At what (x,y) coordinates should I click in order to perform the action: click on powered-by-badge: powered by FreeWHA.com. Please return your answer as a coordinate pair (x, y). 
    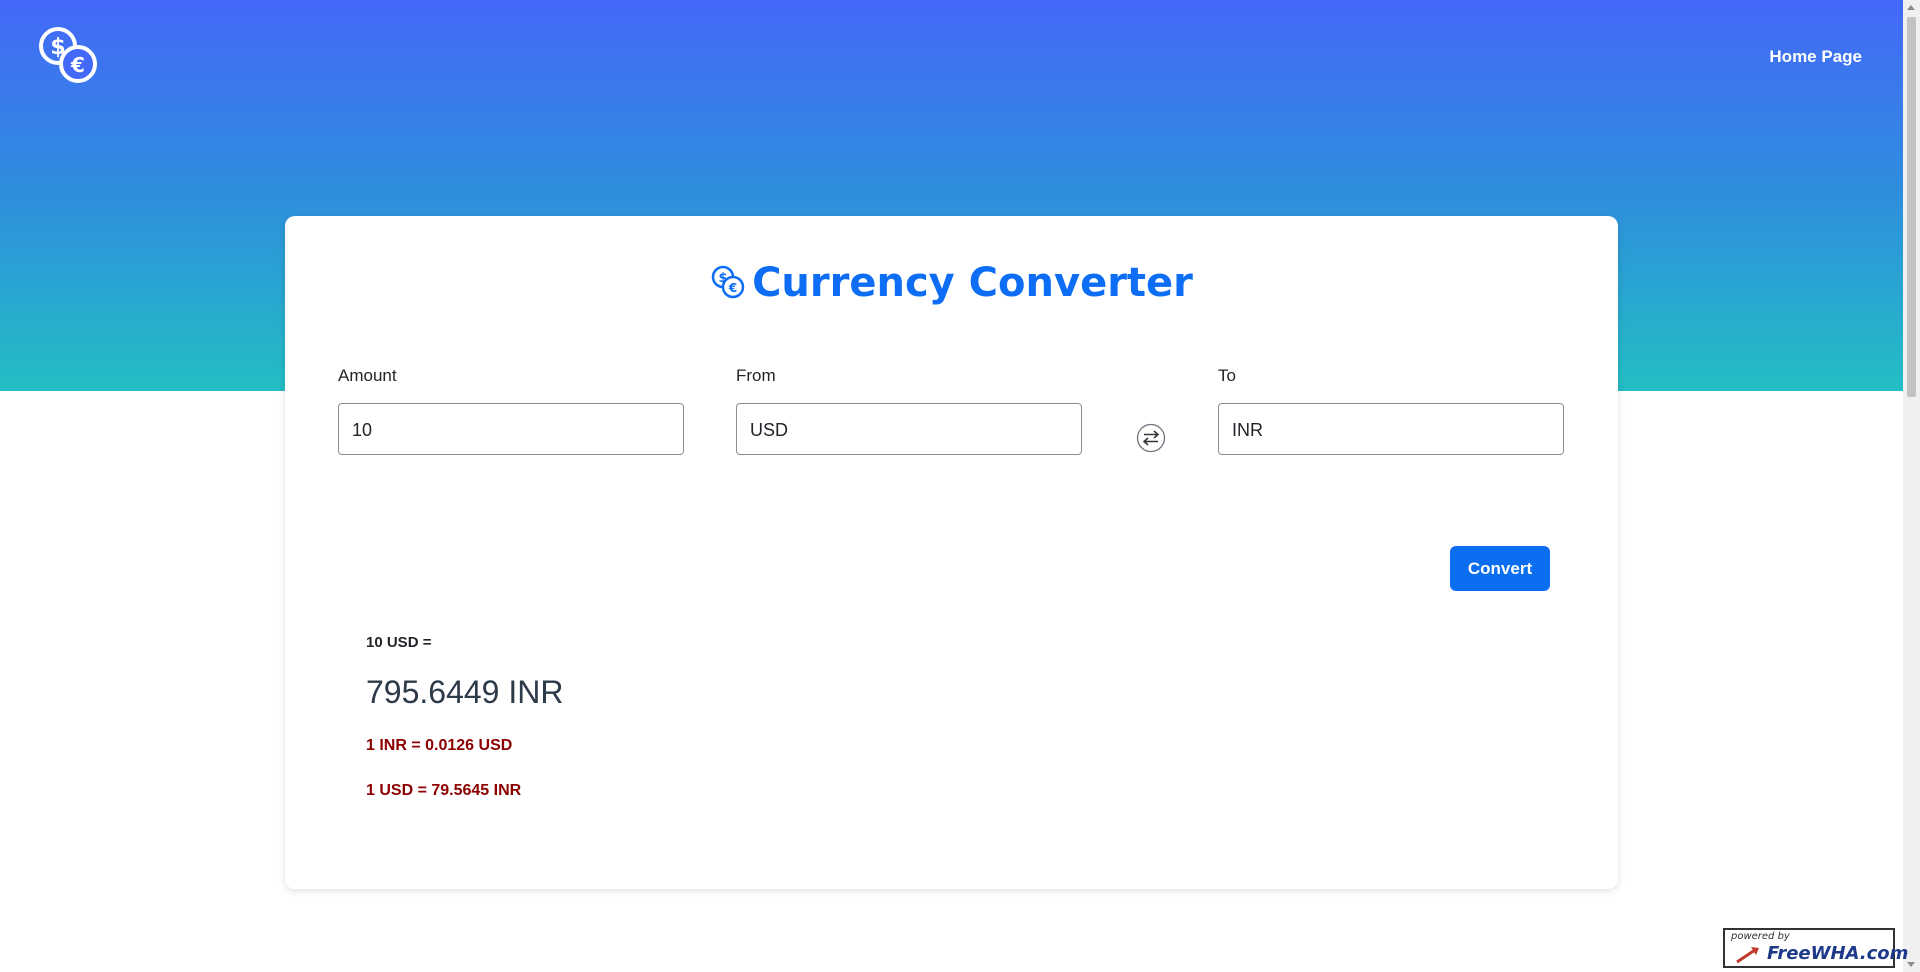
    Looking at the image, I should click on (1815, 948).